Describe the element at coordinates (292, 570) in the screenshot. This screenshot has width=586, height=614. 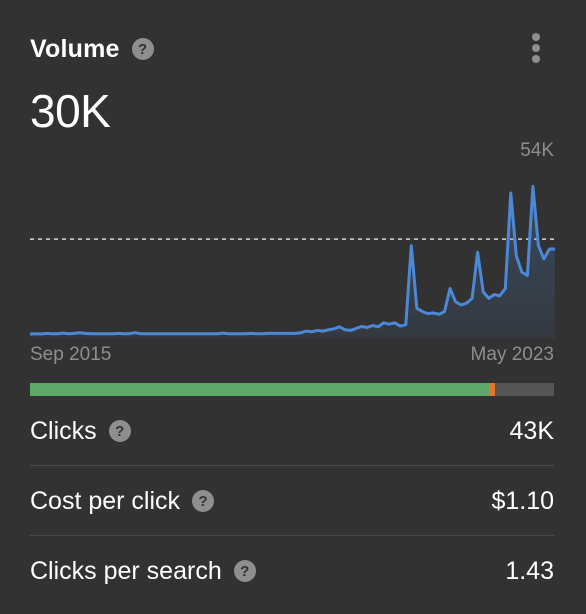
I see `metric-row-clicks-per-search: Clicks per search ? 1.43` at that location.